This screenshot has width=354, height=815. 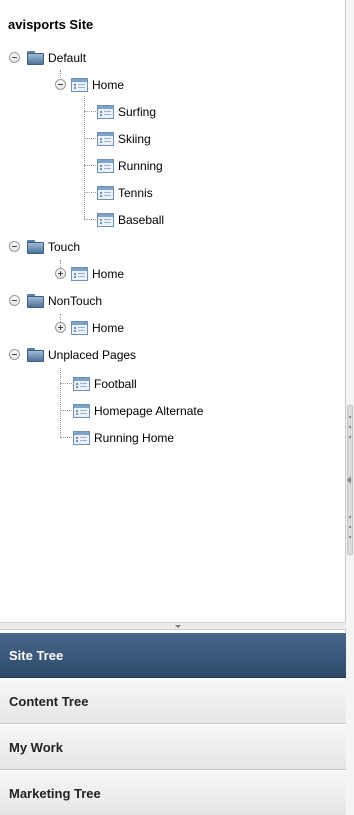 I want to click on panel-splitter, so click(x=173, y=626).